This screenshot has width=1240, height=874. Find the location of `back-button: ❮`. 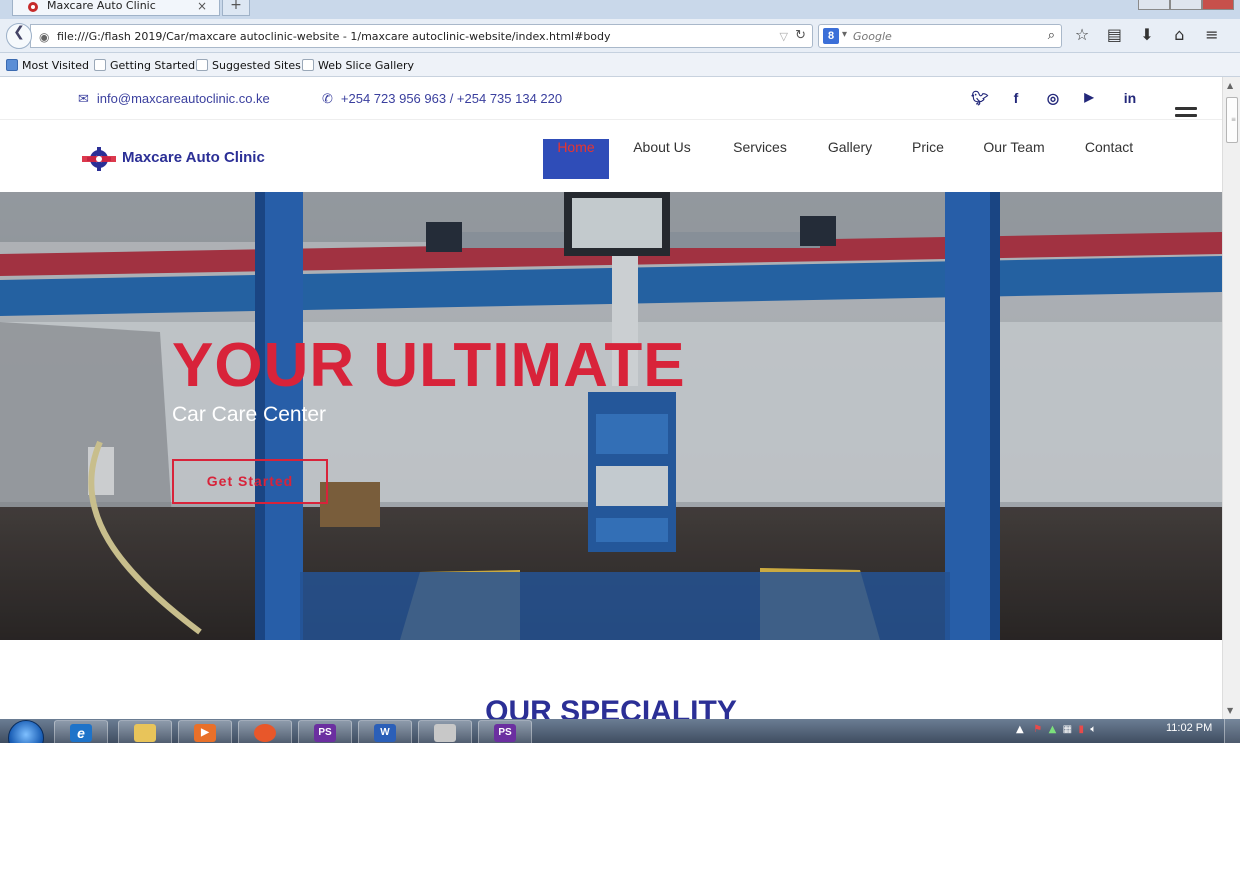

back-button: ❮ is located at coordinates (19, 36).